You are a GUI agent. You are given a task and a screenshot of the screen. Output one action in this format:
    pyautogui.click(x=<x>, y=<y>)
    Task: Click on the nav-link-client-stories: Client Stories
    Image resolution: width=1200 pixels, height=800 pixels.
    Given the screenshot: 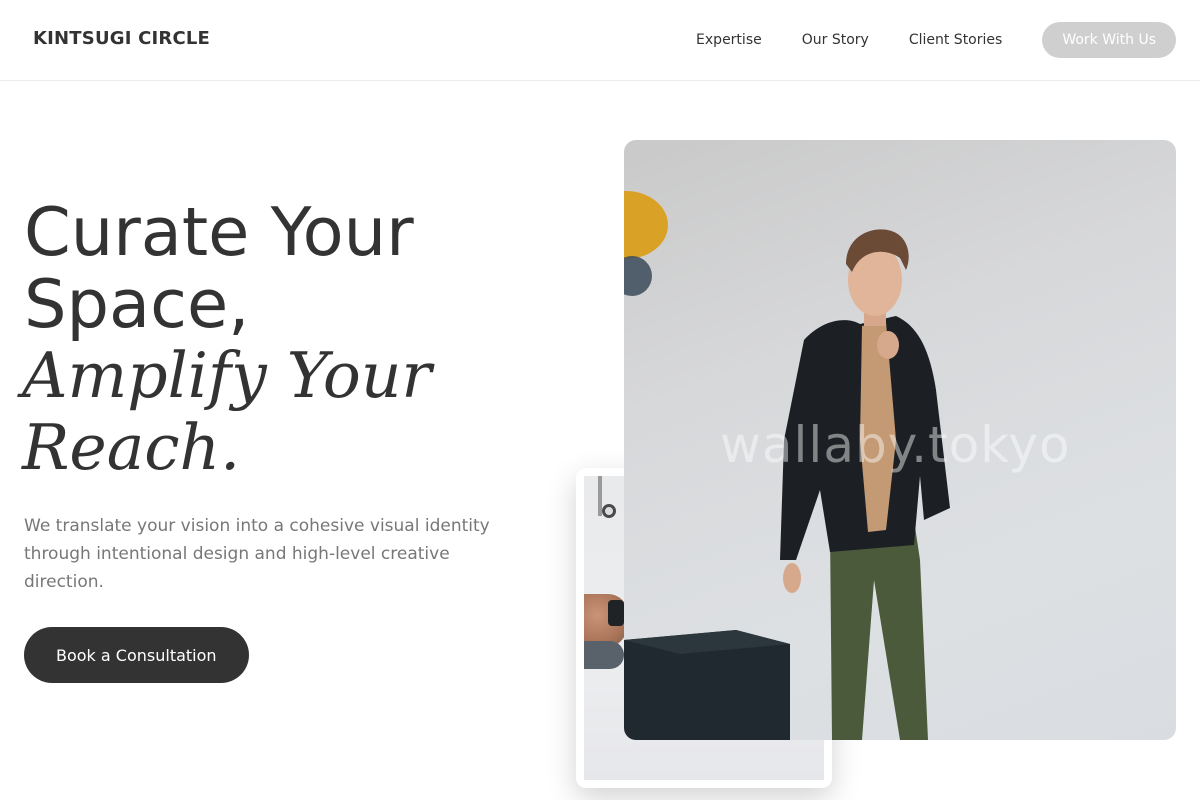 What is the action you would take?
    pyautogui.click(x=955, y=40)
    